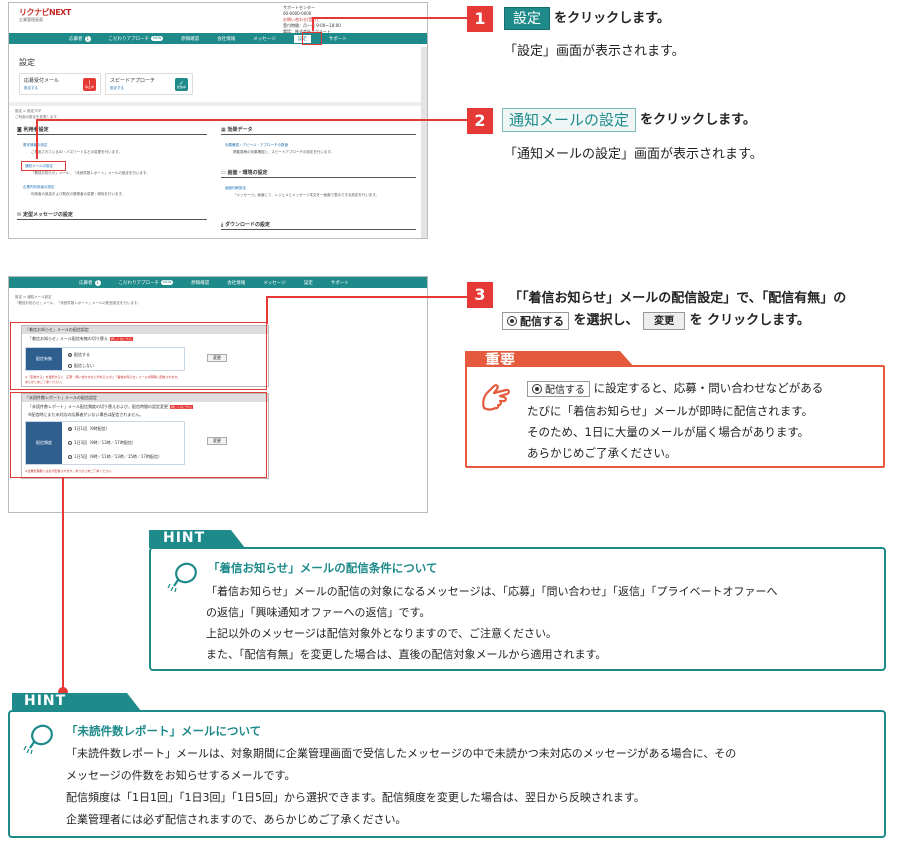 This screenshot has width=898, height=846. I want to click on hint1-line2: の返信」「興味通知オファーへの返信」です。, so click(318, 612).